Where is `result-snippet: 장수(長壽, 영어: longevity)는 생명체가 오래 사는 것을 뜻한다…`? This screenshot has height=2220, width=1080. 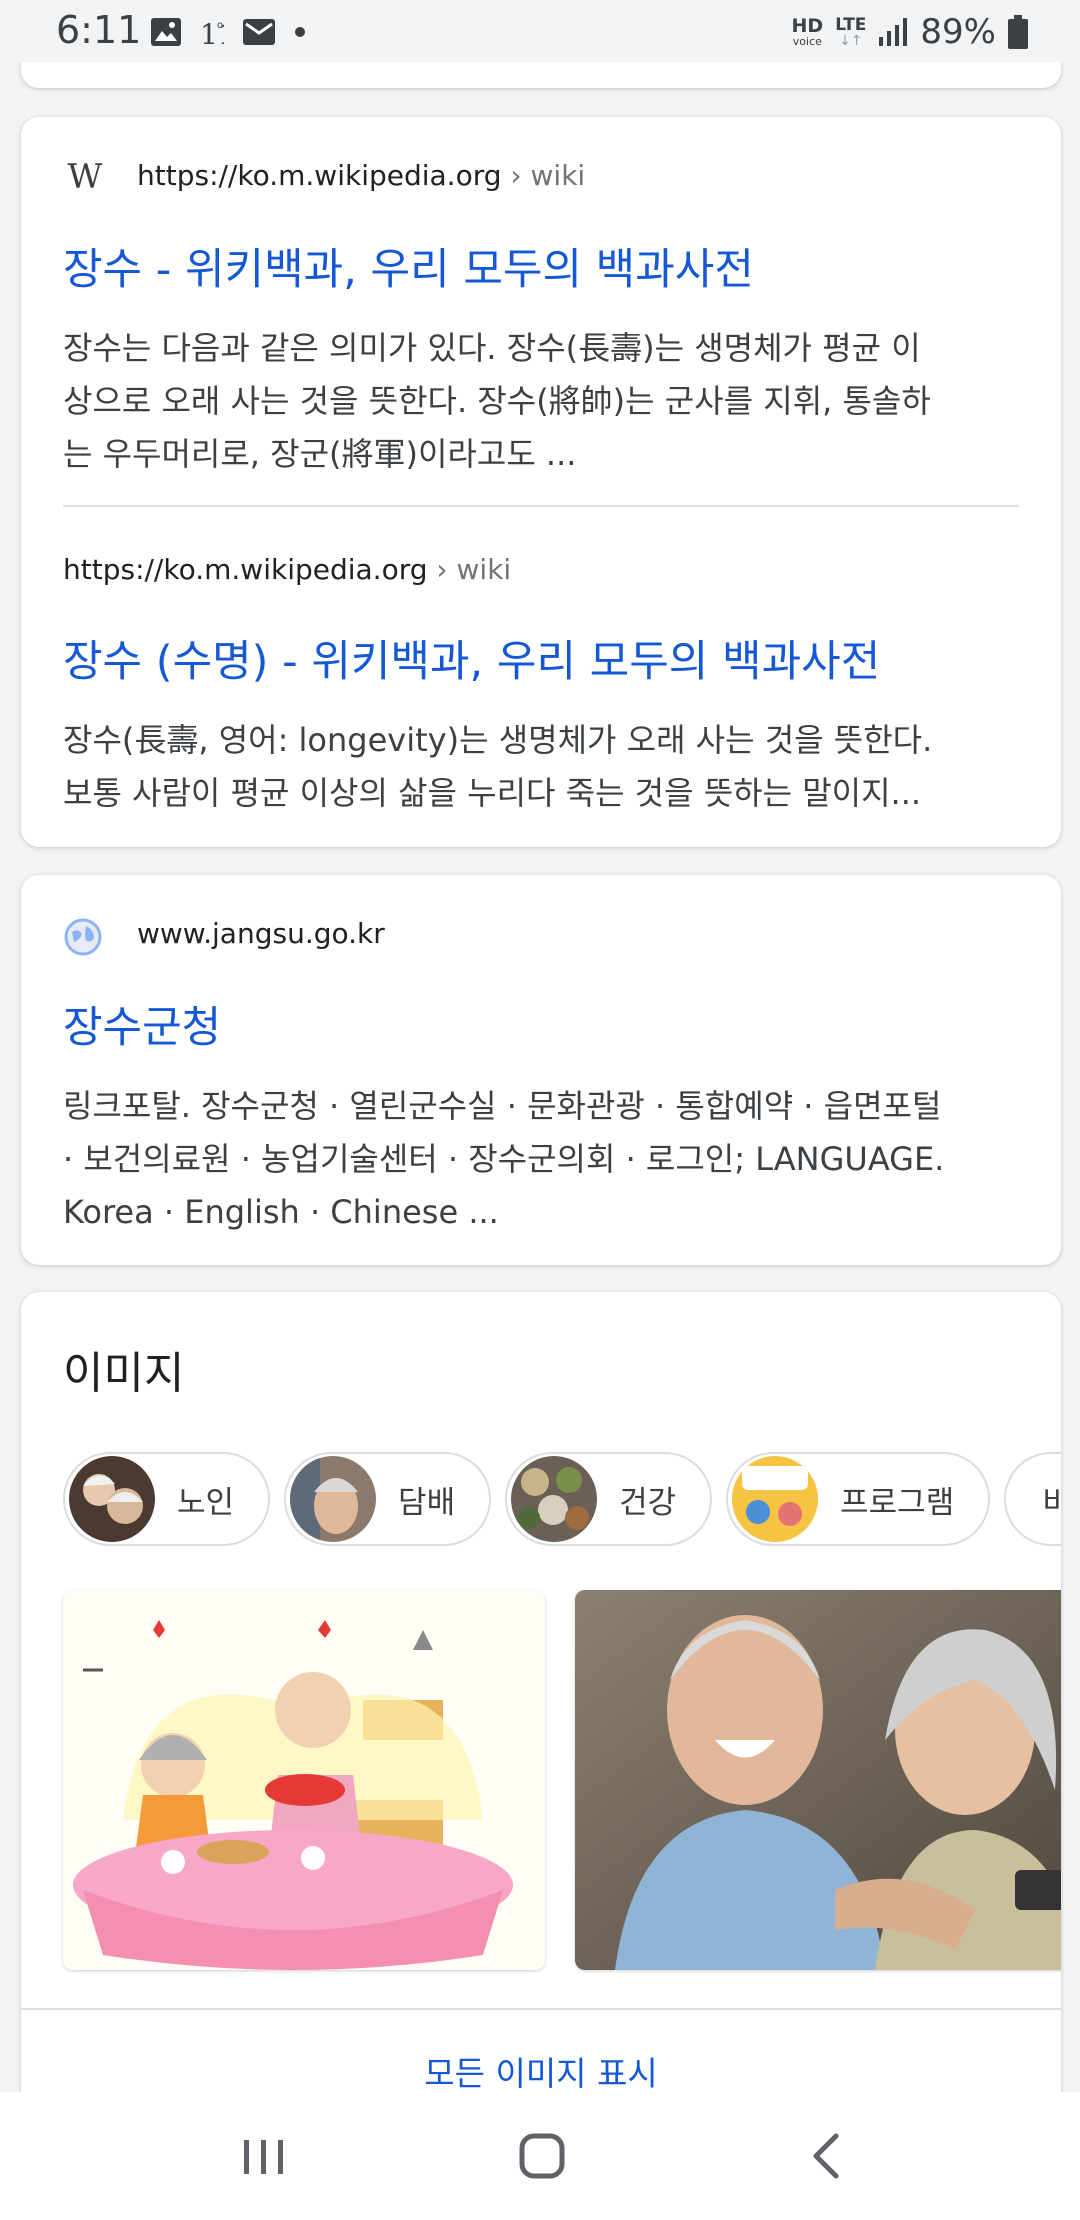
result-snippet: 장수(長壽, 영어: longevity)는 생명체가 오래 사는 것을 뜻한다… is located at coordinates (497, 767).